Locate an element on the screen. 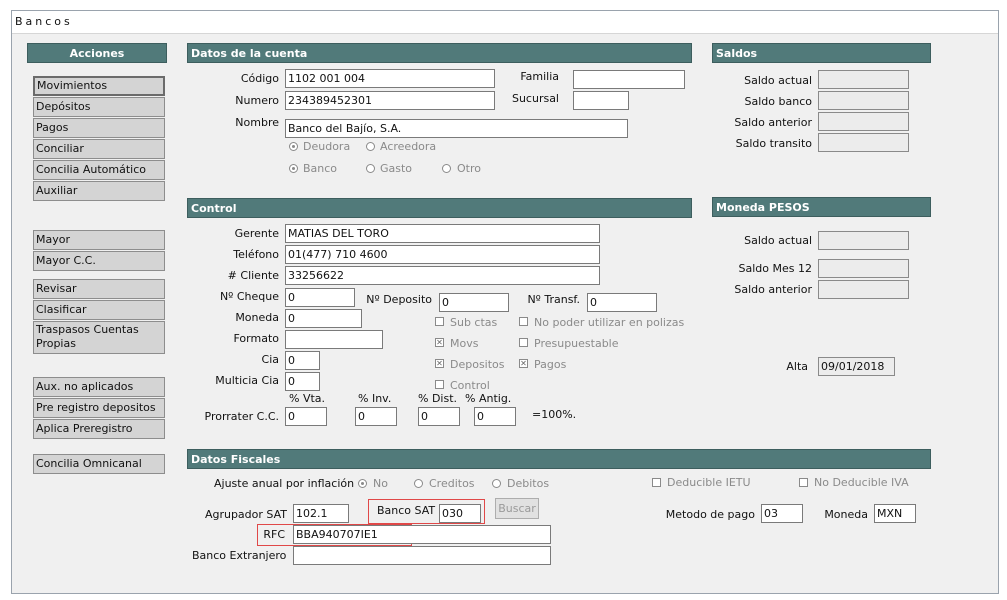  clasificar-button: Clasificar is located at coordinates (99, 310).